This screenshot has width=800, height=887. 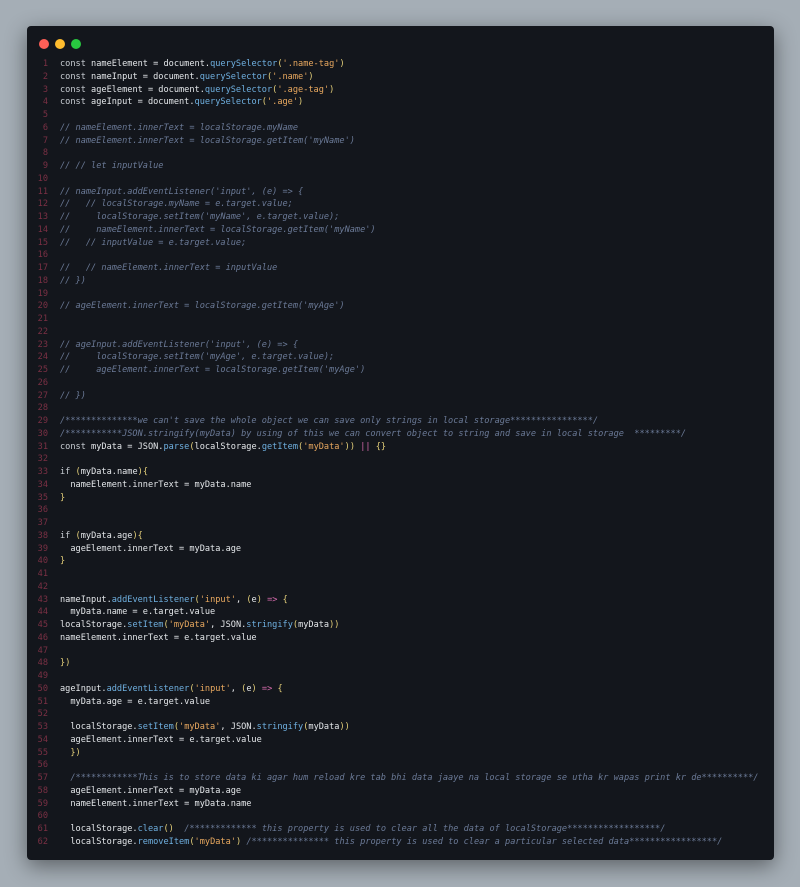 I want to click on line-number: 28, so click(x=42, y=408).